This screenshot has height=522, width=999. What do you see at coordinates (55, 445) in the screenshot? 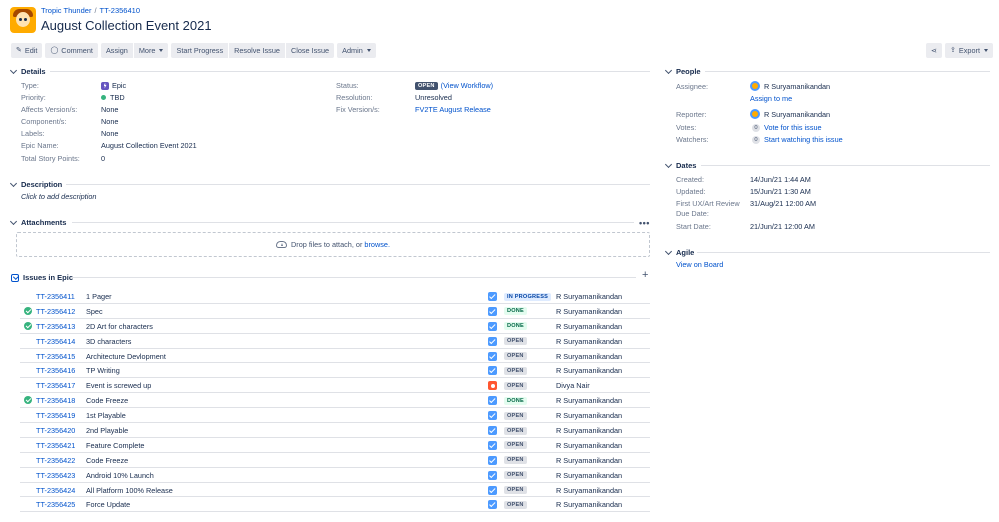
I see `issue-key-link: TT-2356421` at bounding box center [55, 445].